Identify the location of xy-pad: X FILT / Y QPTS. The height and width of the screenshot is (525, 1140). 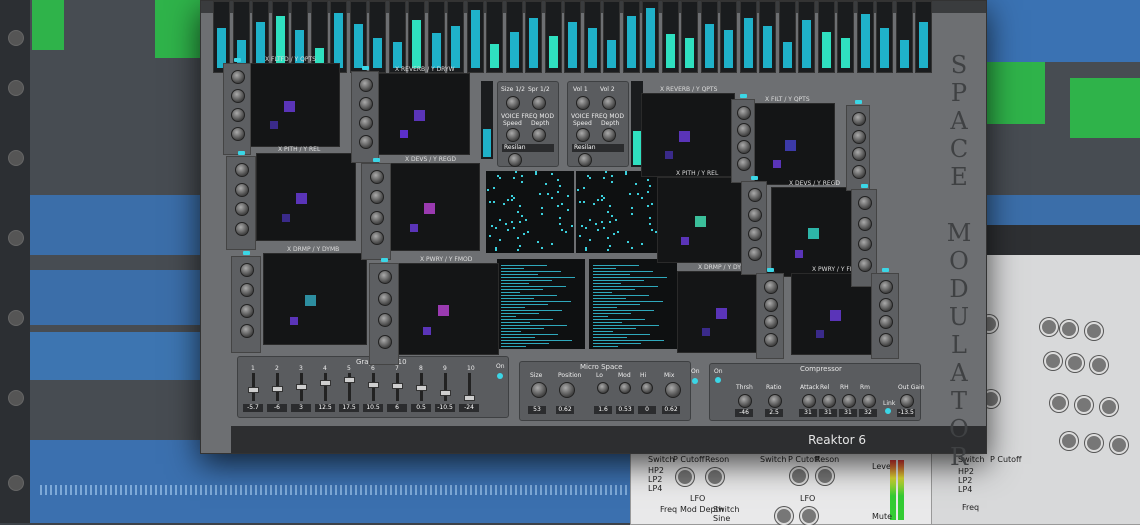
(793, 140).